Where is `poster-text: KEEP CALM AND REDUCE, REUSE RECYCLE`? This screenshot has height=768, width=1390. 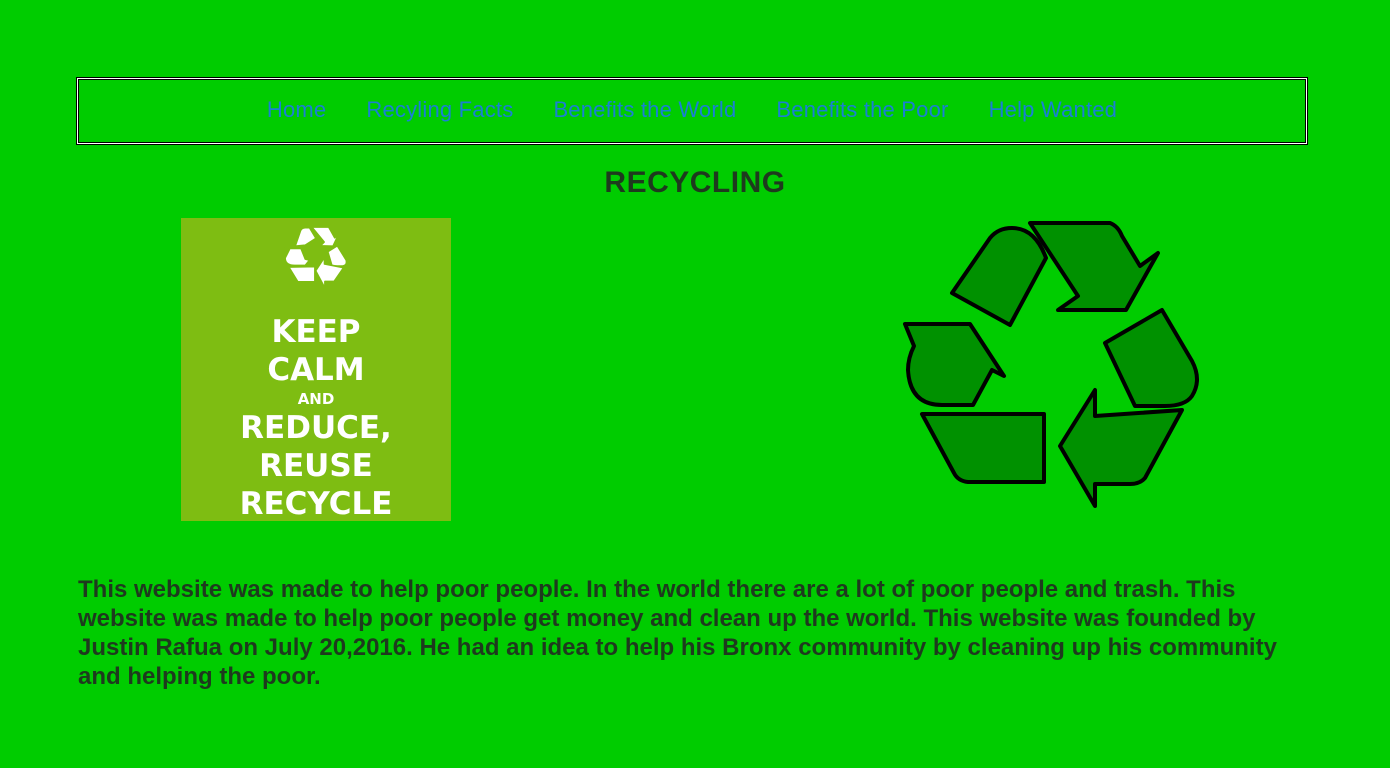
poster-text: KEEP CALM AND REDUCE, REUSE RECYCLE is located at coordinates (316, 418).